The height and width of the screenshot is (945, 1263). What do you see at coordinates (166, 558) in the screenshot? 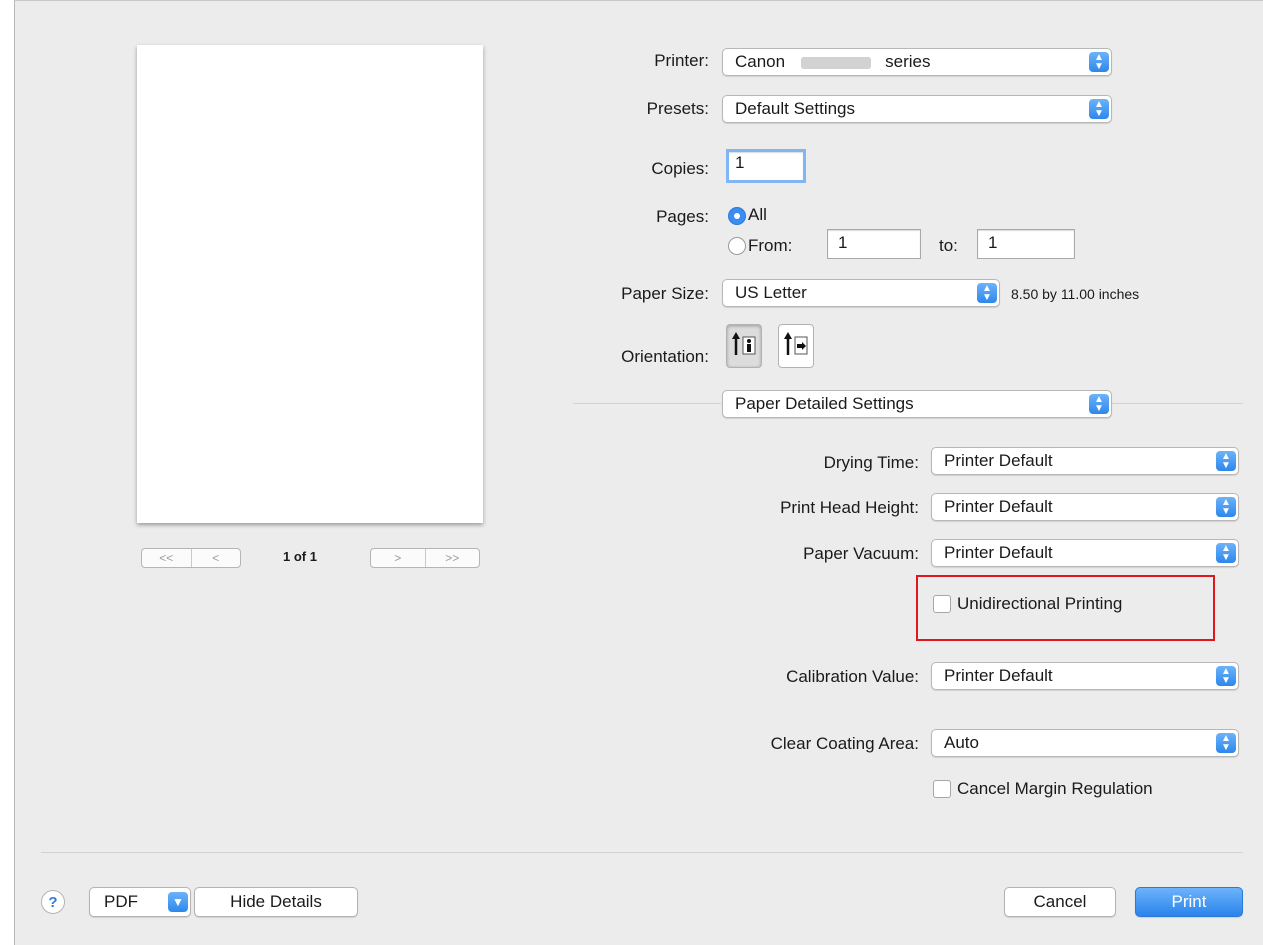
I see `first-page-button: <<` at bounding box center [166, 558].